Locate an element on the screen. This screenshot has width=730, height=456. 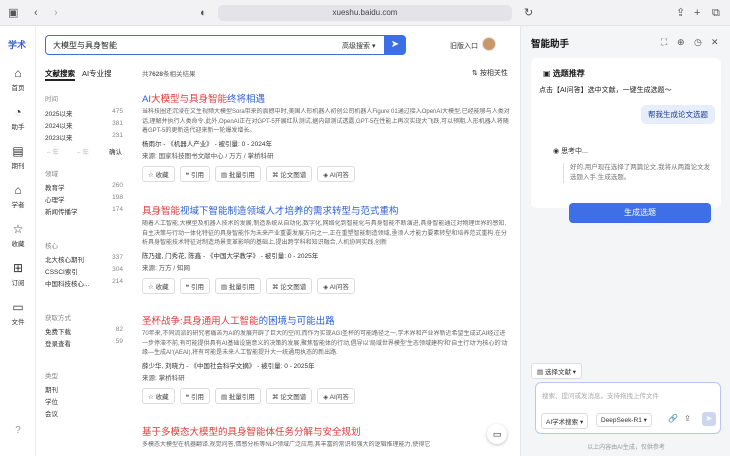
filter-row: 中国科技核心... 214 is located at coordinates (84, 283).